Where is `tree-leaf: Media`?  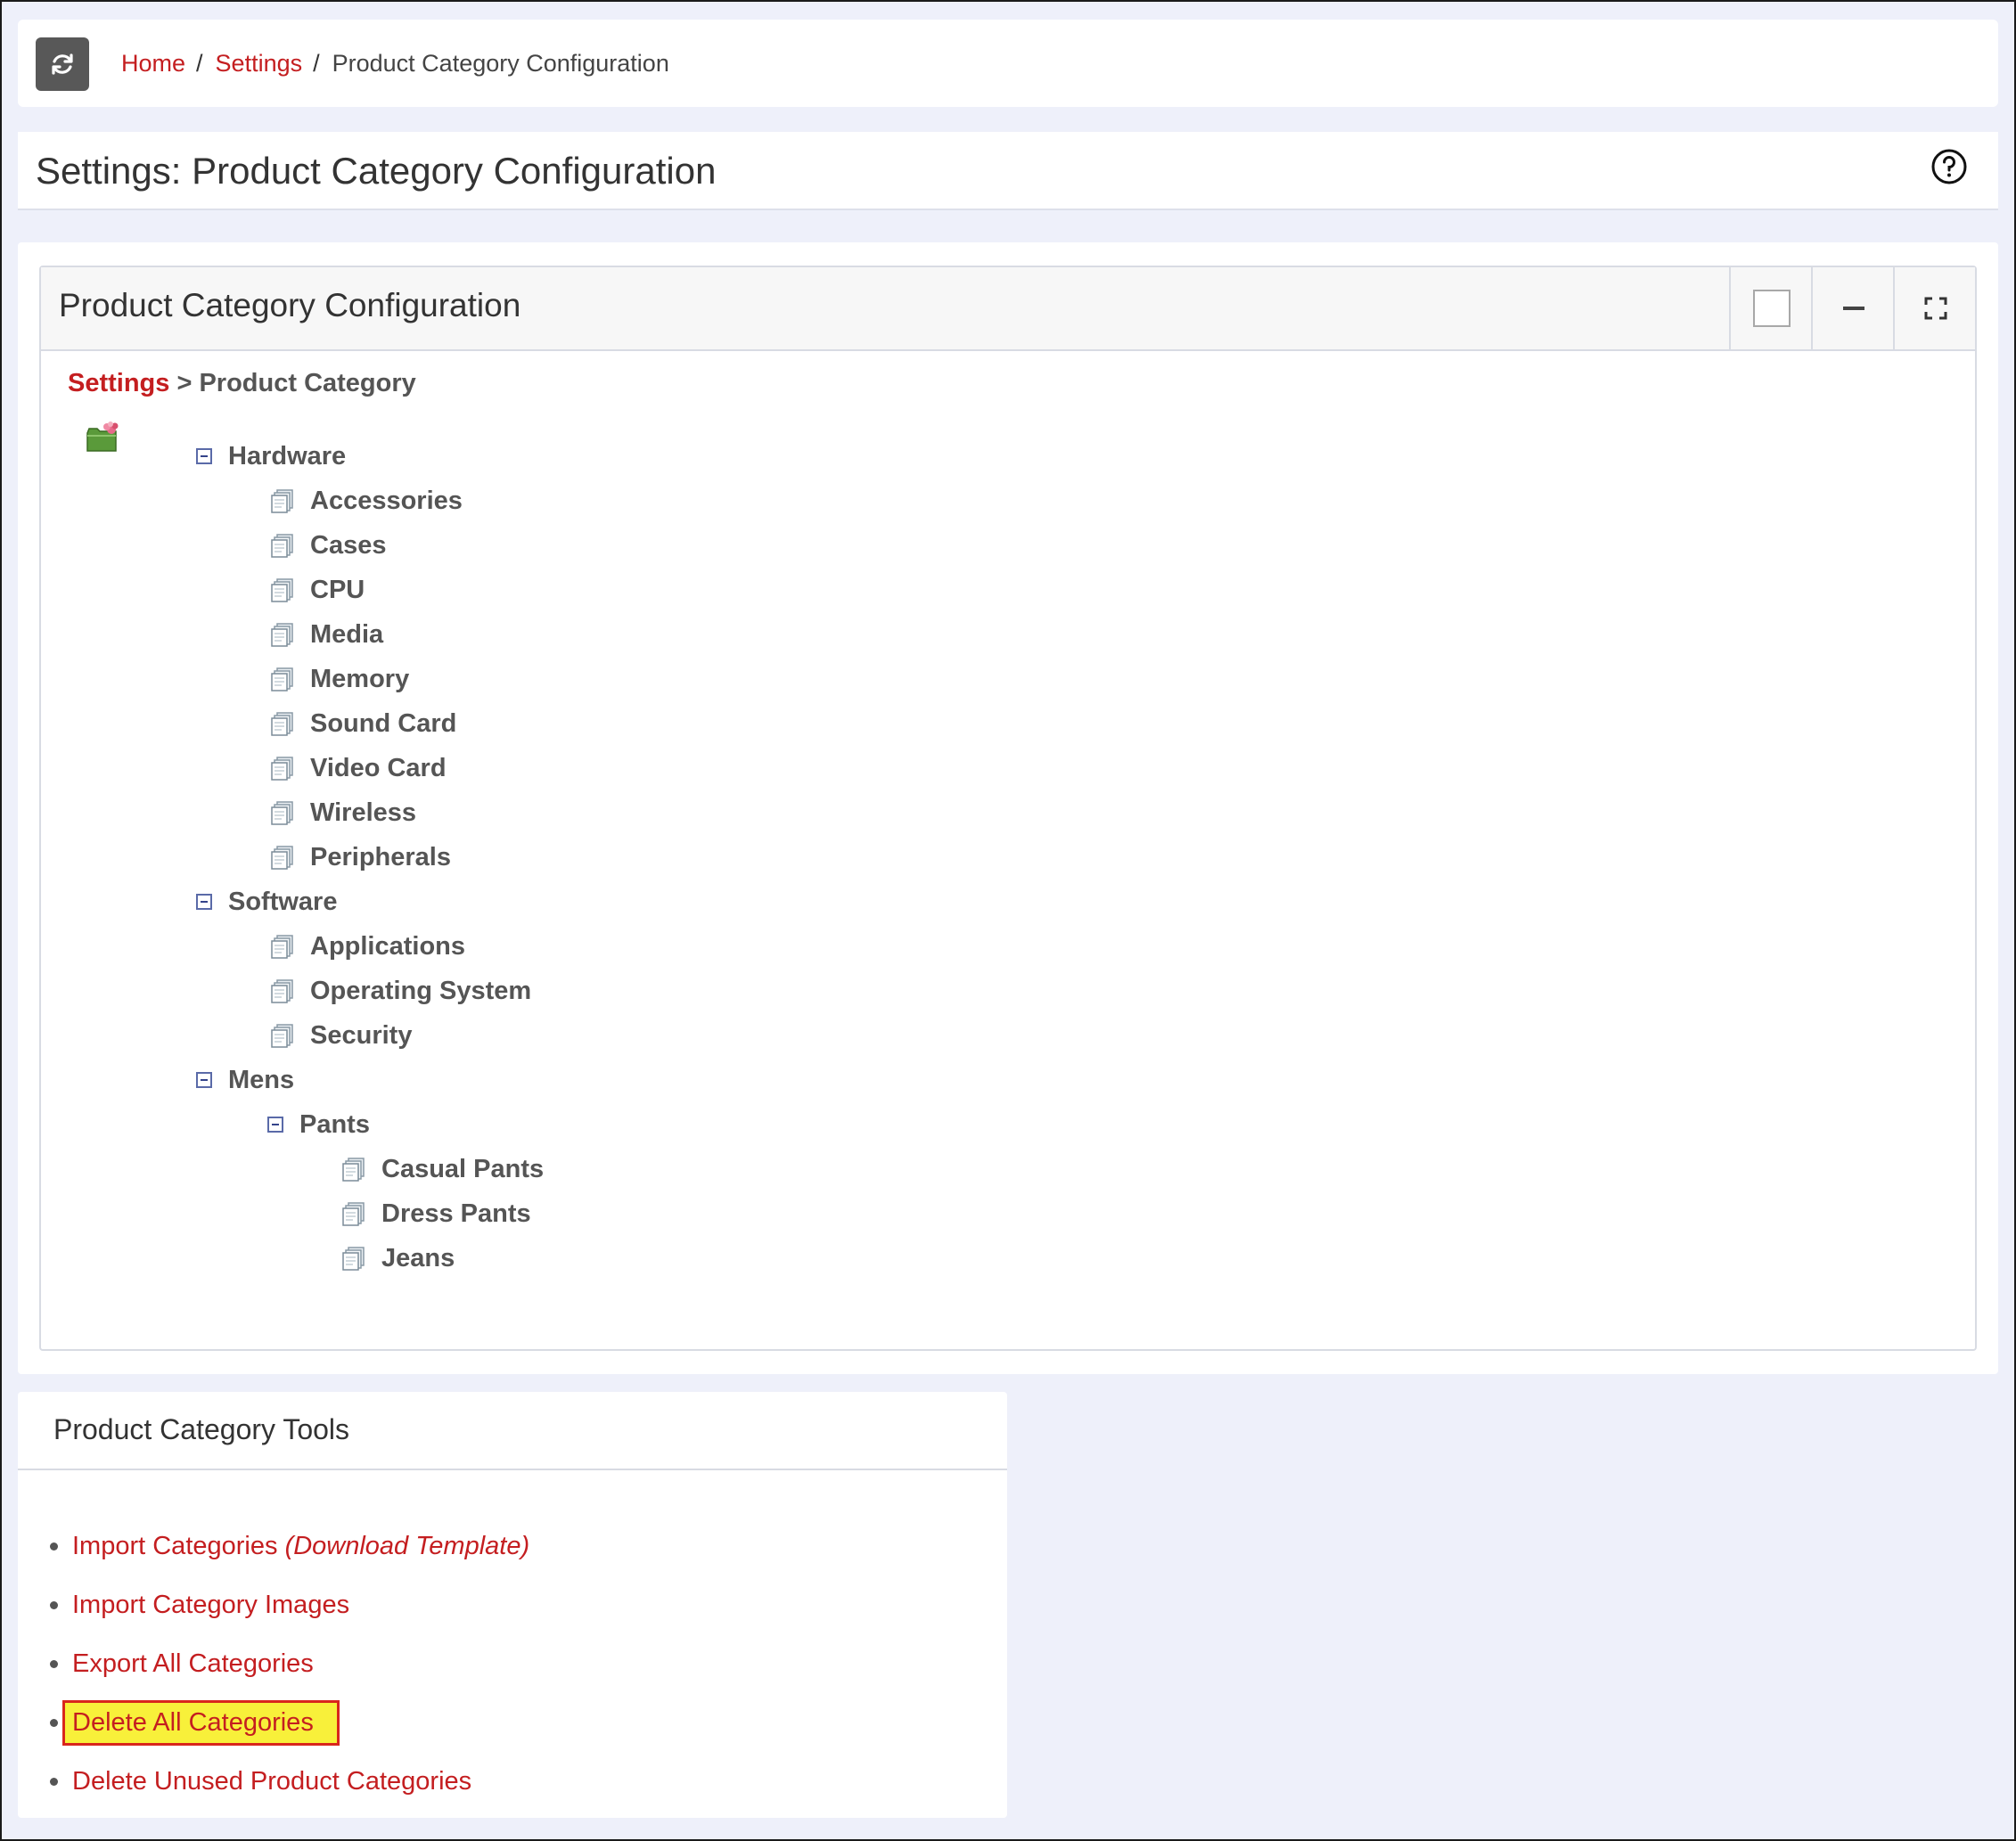 tree-leaf: Media is located at coordinates (326, 634).